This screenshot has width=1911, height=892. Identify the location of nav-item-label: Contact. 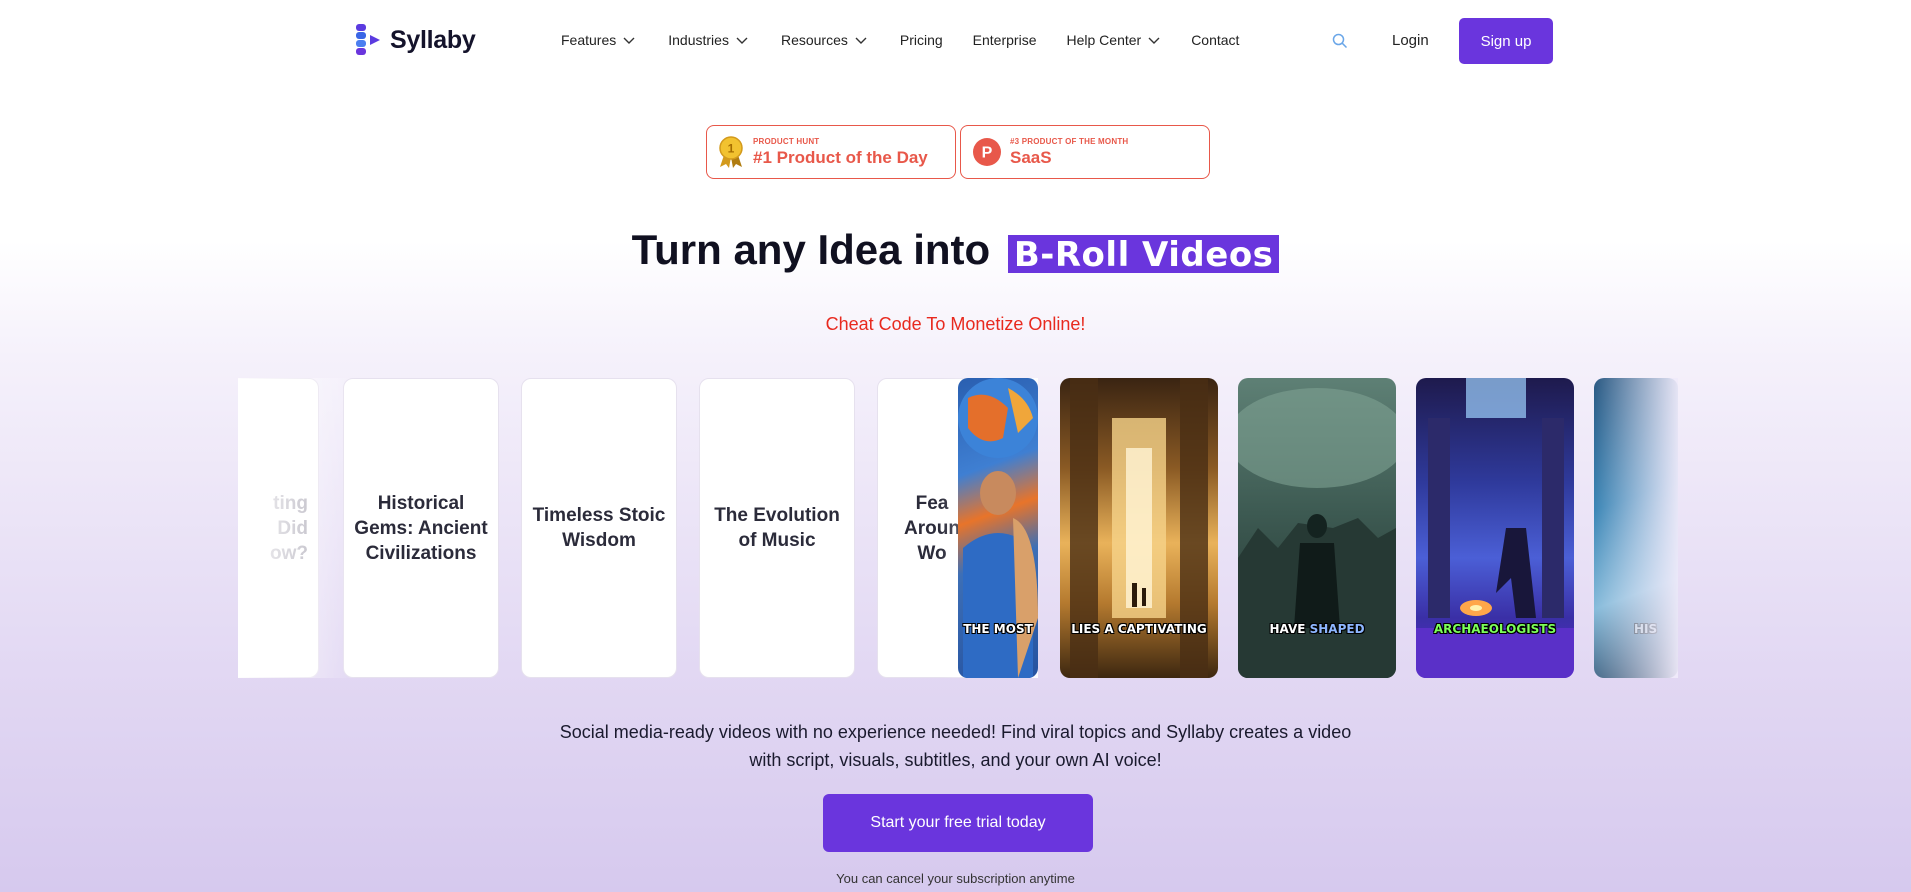
(1215, 40).